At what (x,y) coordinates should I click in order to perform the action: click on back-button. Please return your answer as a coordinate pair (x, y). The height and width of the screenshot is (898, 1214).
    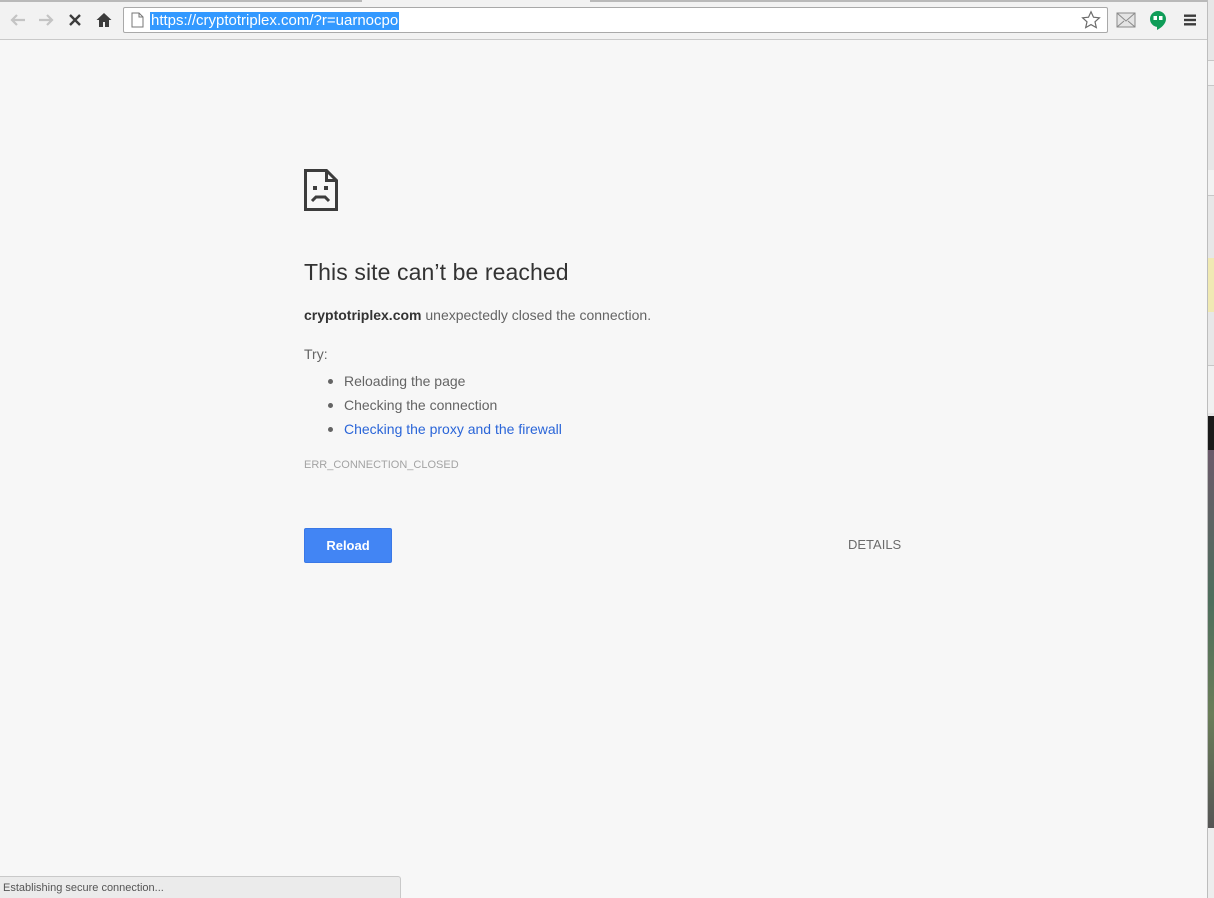
    Looking at the image, I should click on (18, 20).